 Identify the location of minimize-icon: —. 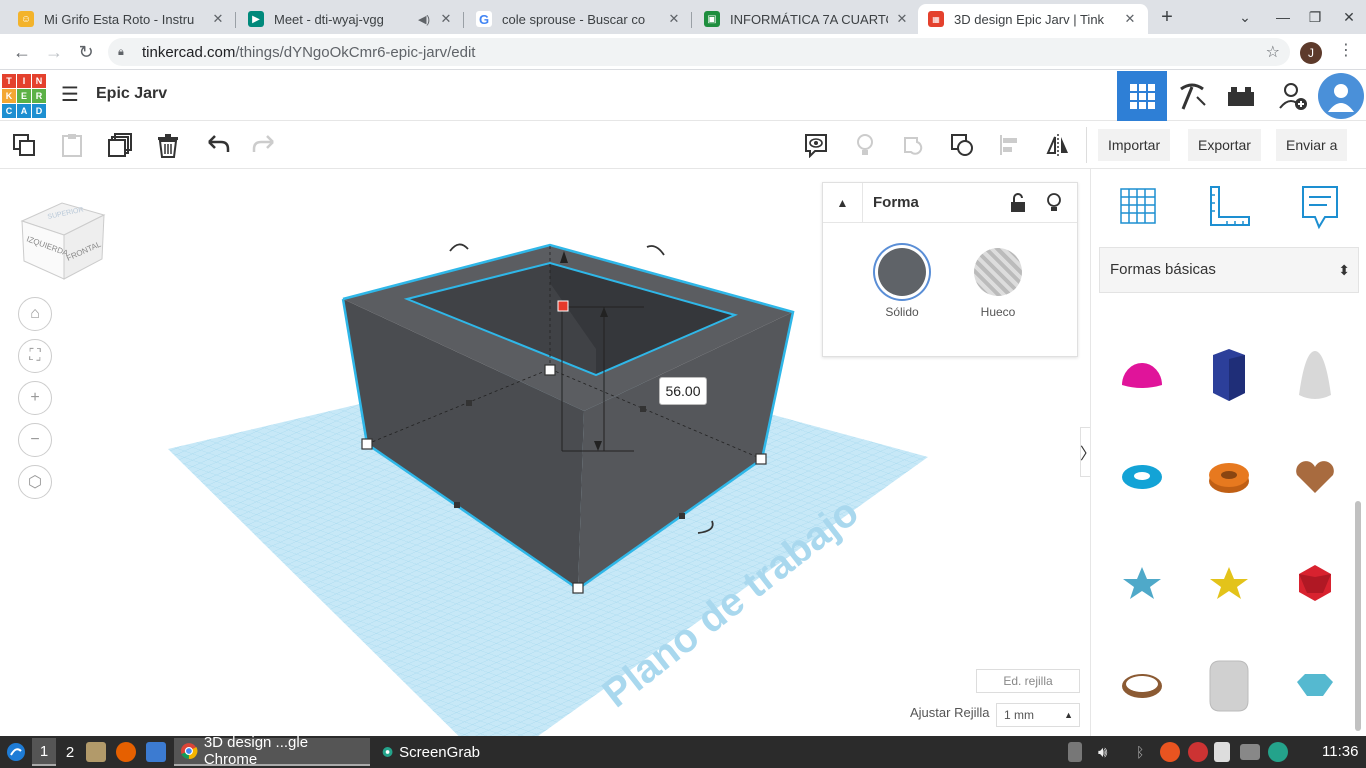
(1283, 17).